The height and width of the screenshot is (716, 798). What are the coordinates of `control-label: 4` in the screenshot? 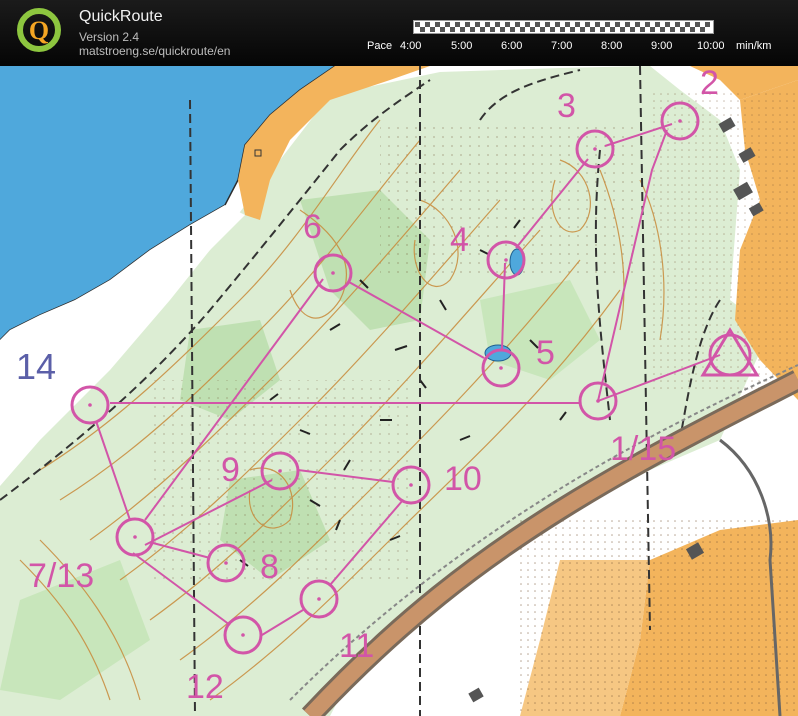 It's located at (459, 240).